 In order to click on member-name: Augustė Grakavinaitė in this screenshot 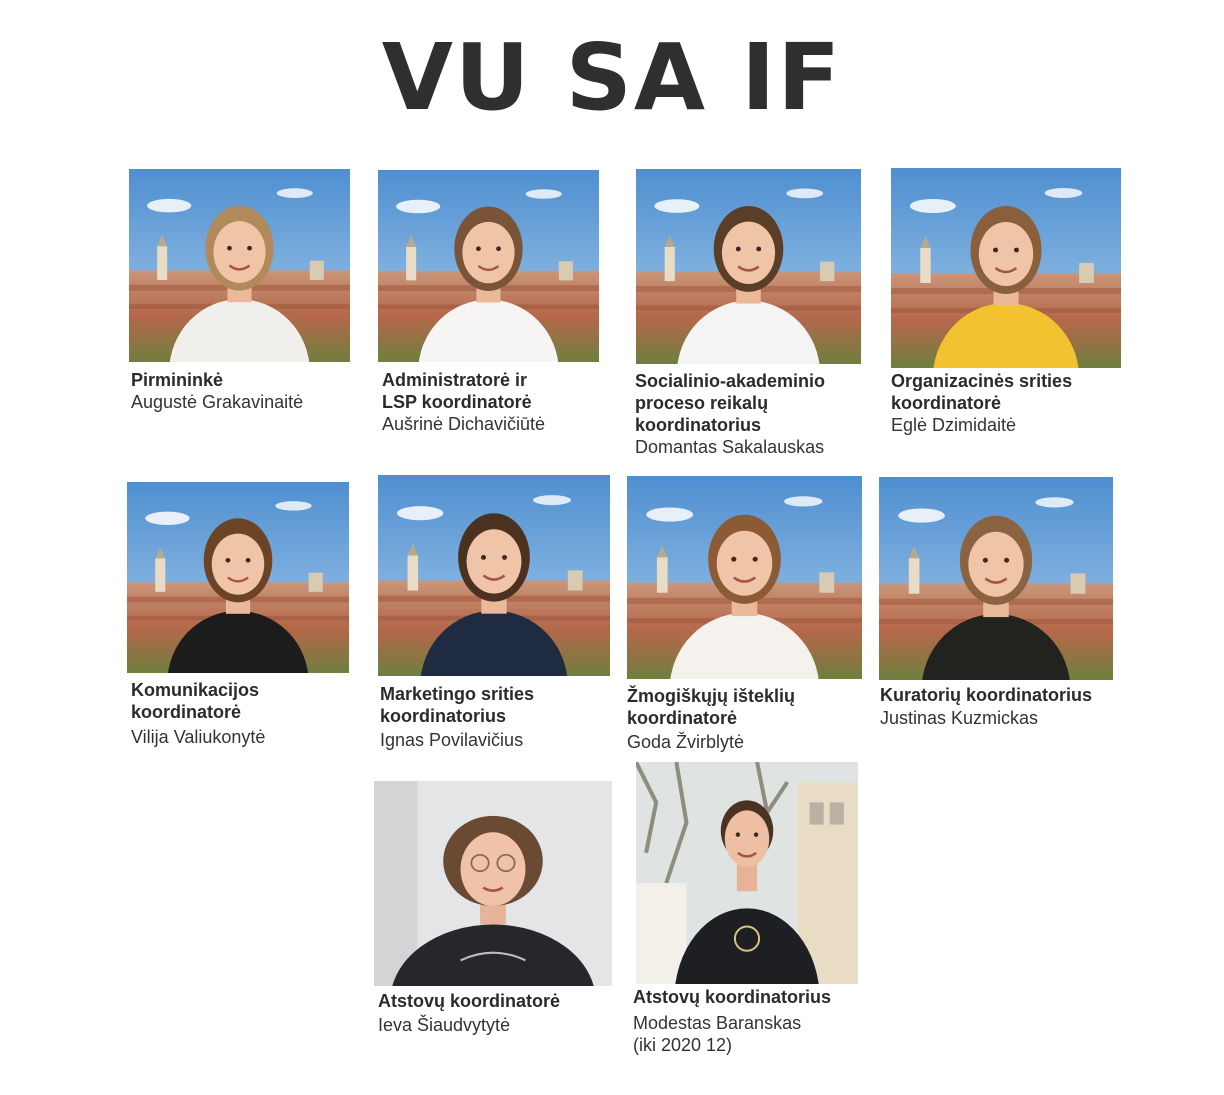, I will do `click(217, 402)`.